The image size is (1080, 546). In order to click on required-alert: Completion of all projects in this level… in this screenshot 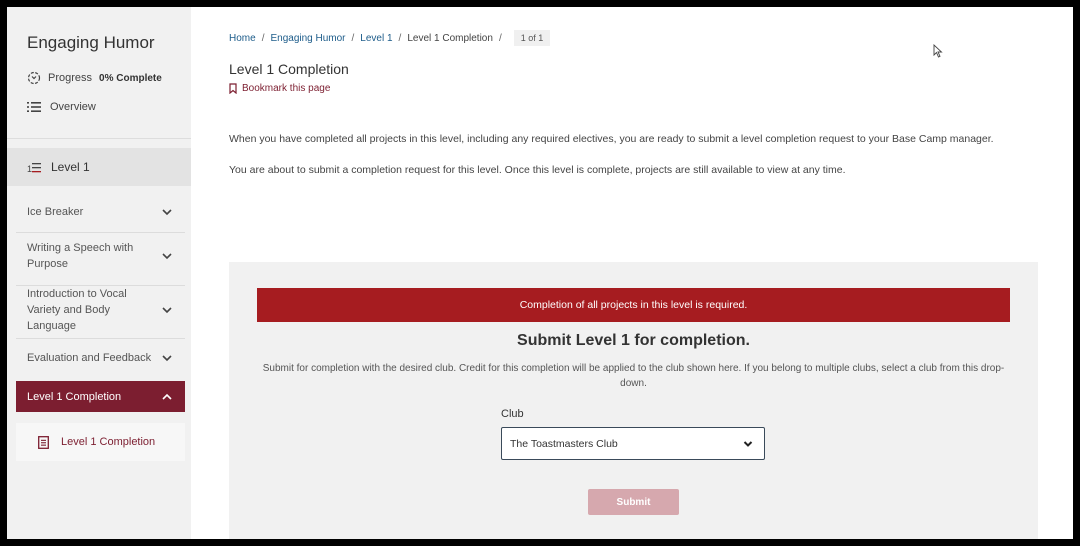, I will do `click(633, 305)`.